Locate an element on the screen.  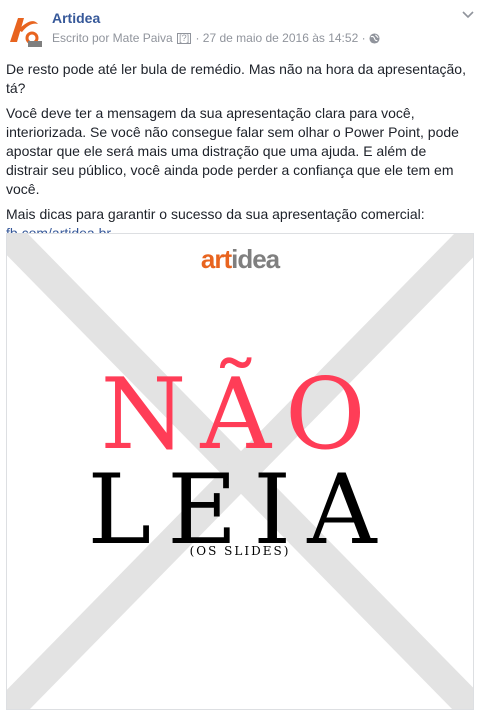
globe-icon is located at coordinates (374, 38).